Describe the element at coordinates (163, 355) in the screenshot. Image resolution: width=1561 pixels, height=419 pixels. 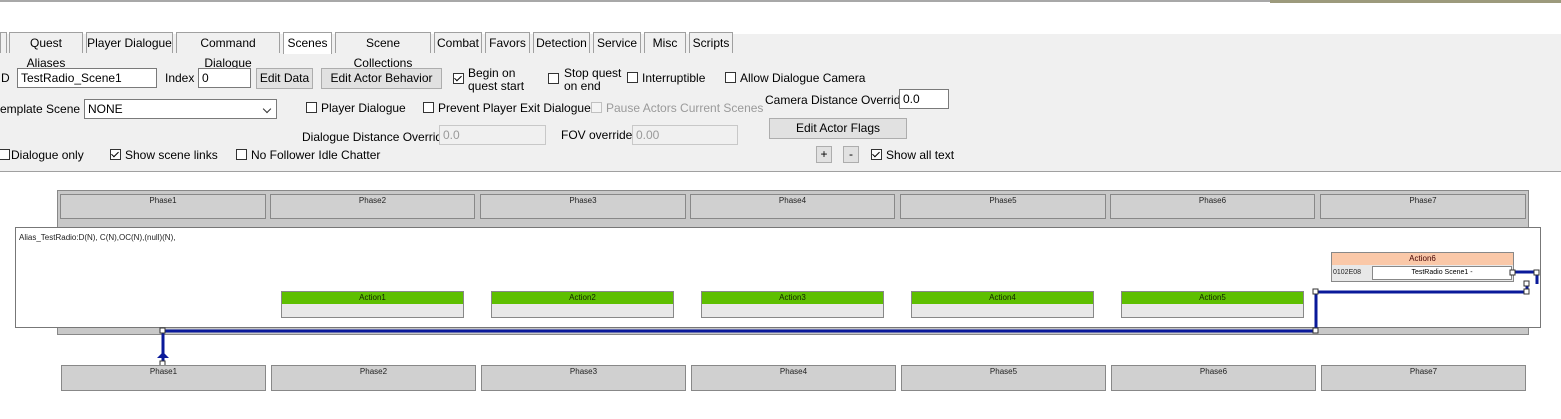
I see `arrow-up-icon` at that location.